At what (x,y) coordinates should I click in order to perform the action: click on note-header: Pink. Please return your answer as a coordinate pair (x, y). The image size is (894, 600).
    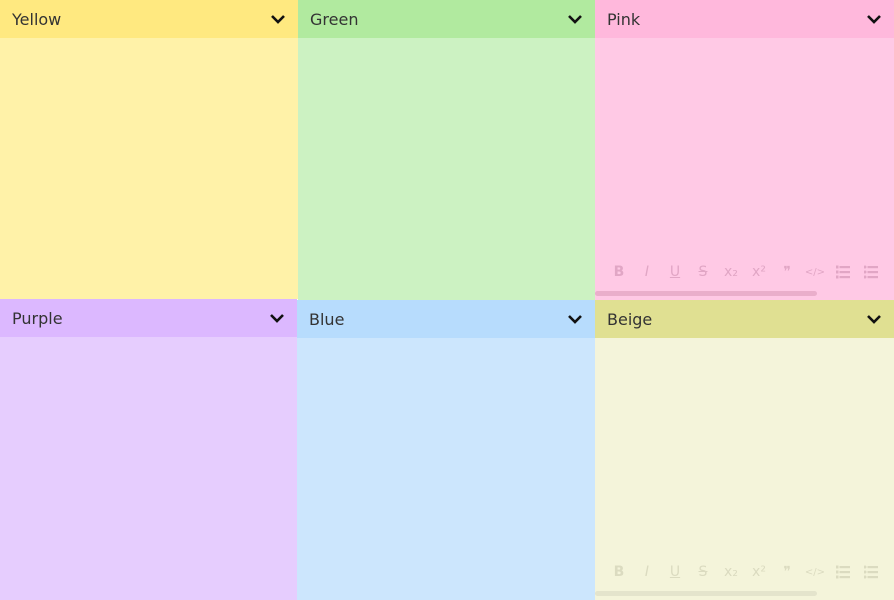
    Looking at the image, I should click on (744, 19).